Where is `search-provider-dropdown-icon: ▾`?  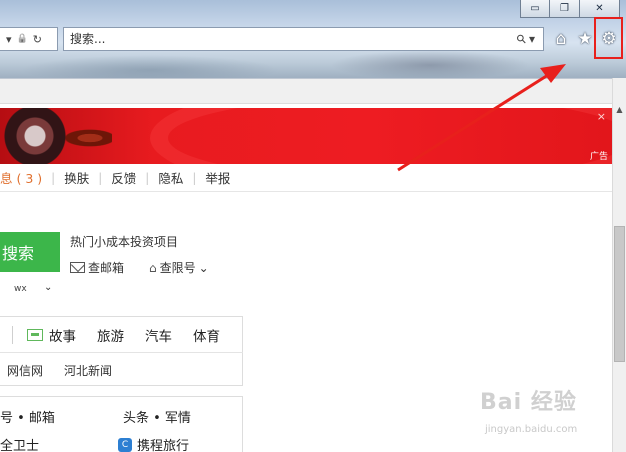
search-provider-dropdown-icon: ▾ is located at coordinates (532, 39).